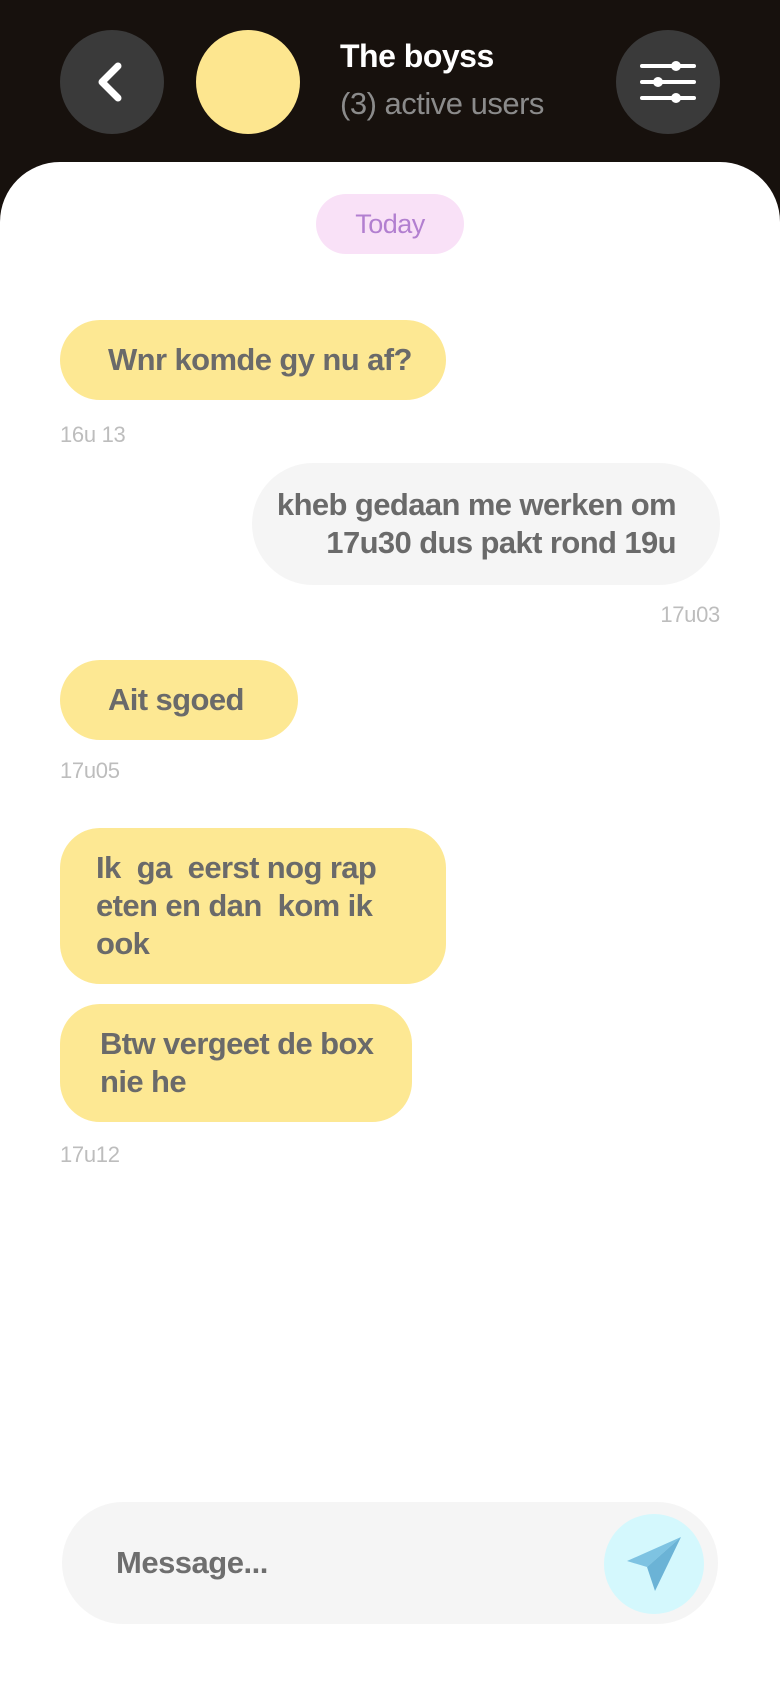 The width and height of the screenshot is (780, 1688). I want to click on group-name: The boyss, so click(417, 56).